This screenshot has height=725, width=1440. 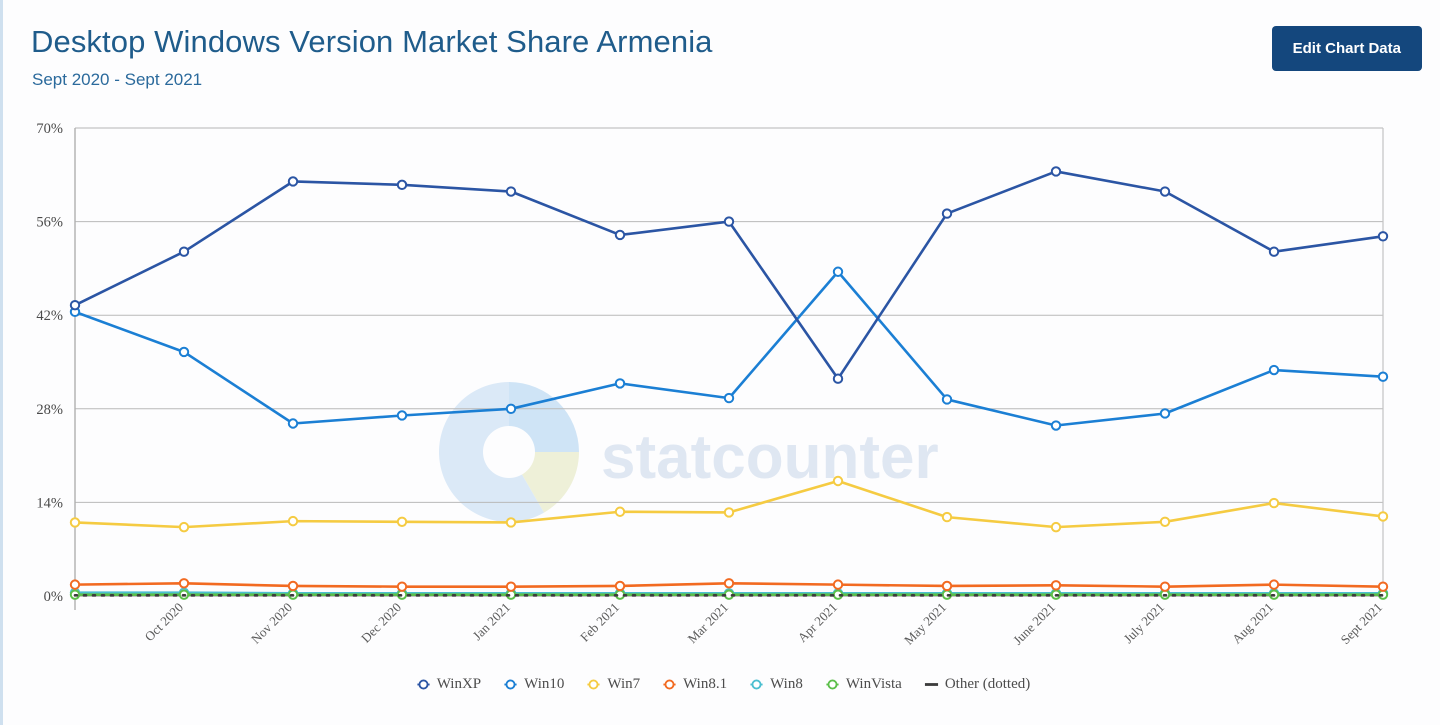 I want to click on series-winvista, so click(x=729, y=594).